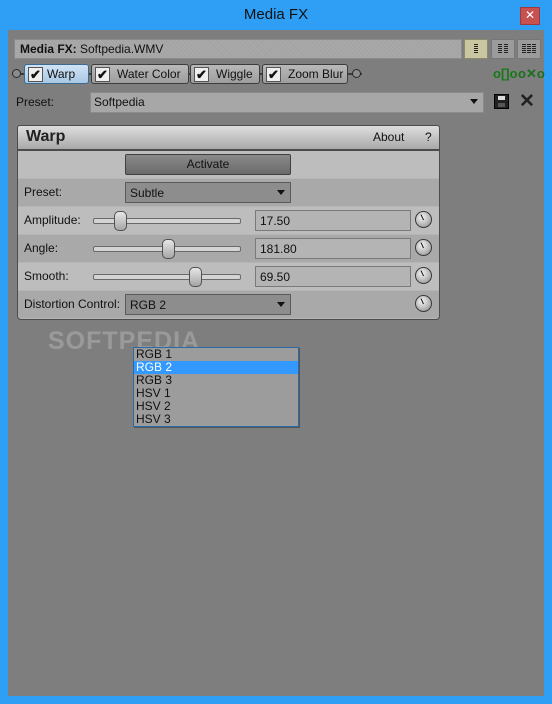  I want to click on angle-keyframe-icon, so click(423, 247).